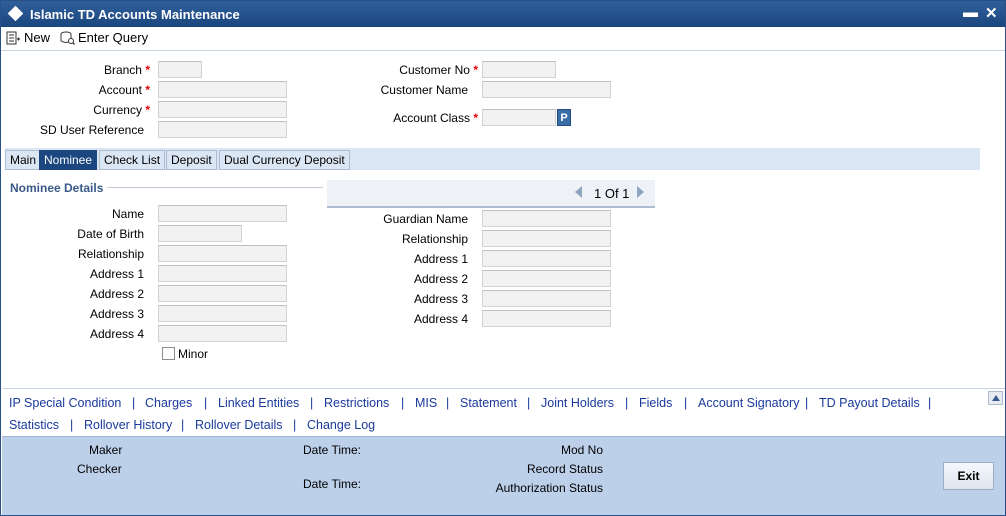 The width and height of the screenshot is (1006, 516). What do you see at coordinates (968, 476) in the screenshot?
I see `exit-button: Exit` at bounding box center [968, 476].